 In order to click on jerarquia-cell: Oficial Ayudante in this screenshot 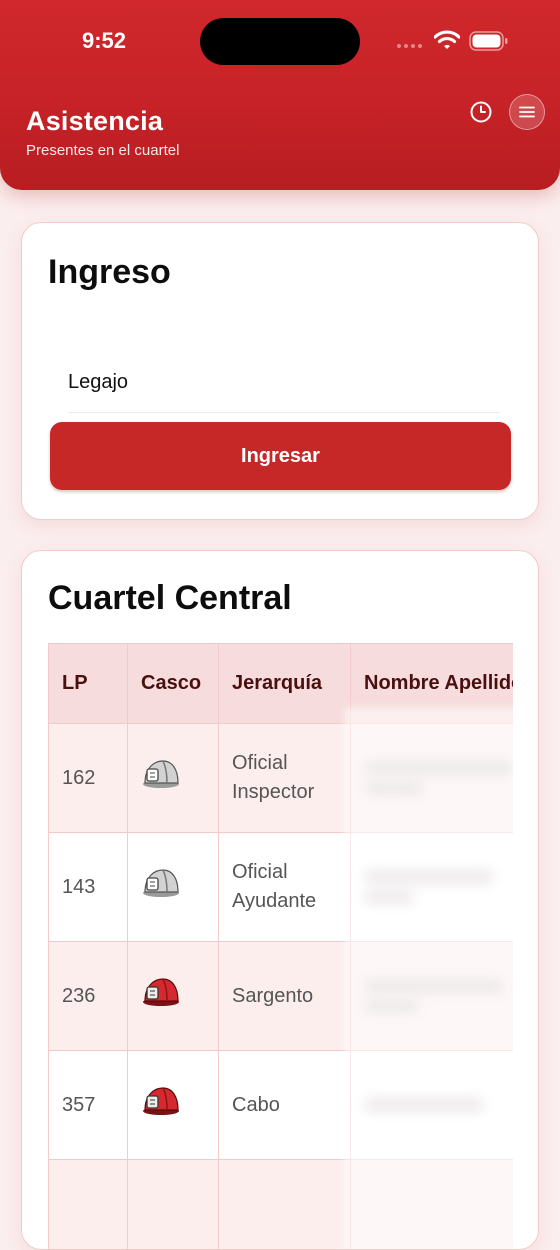, I will do `click(285, 887)`.